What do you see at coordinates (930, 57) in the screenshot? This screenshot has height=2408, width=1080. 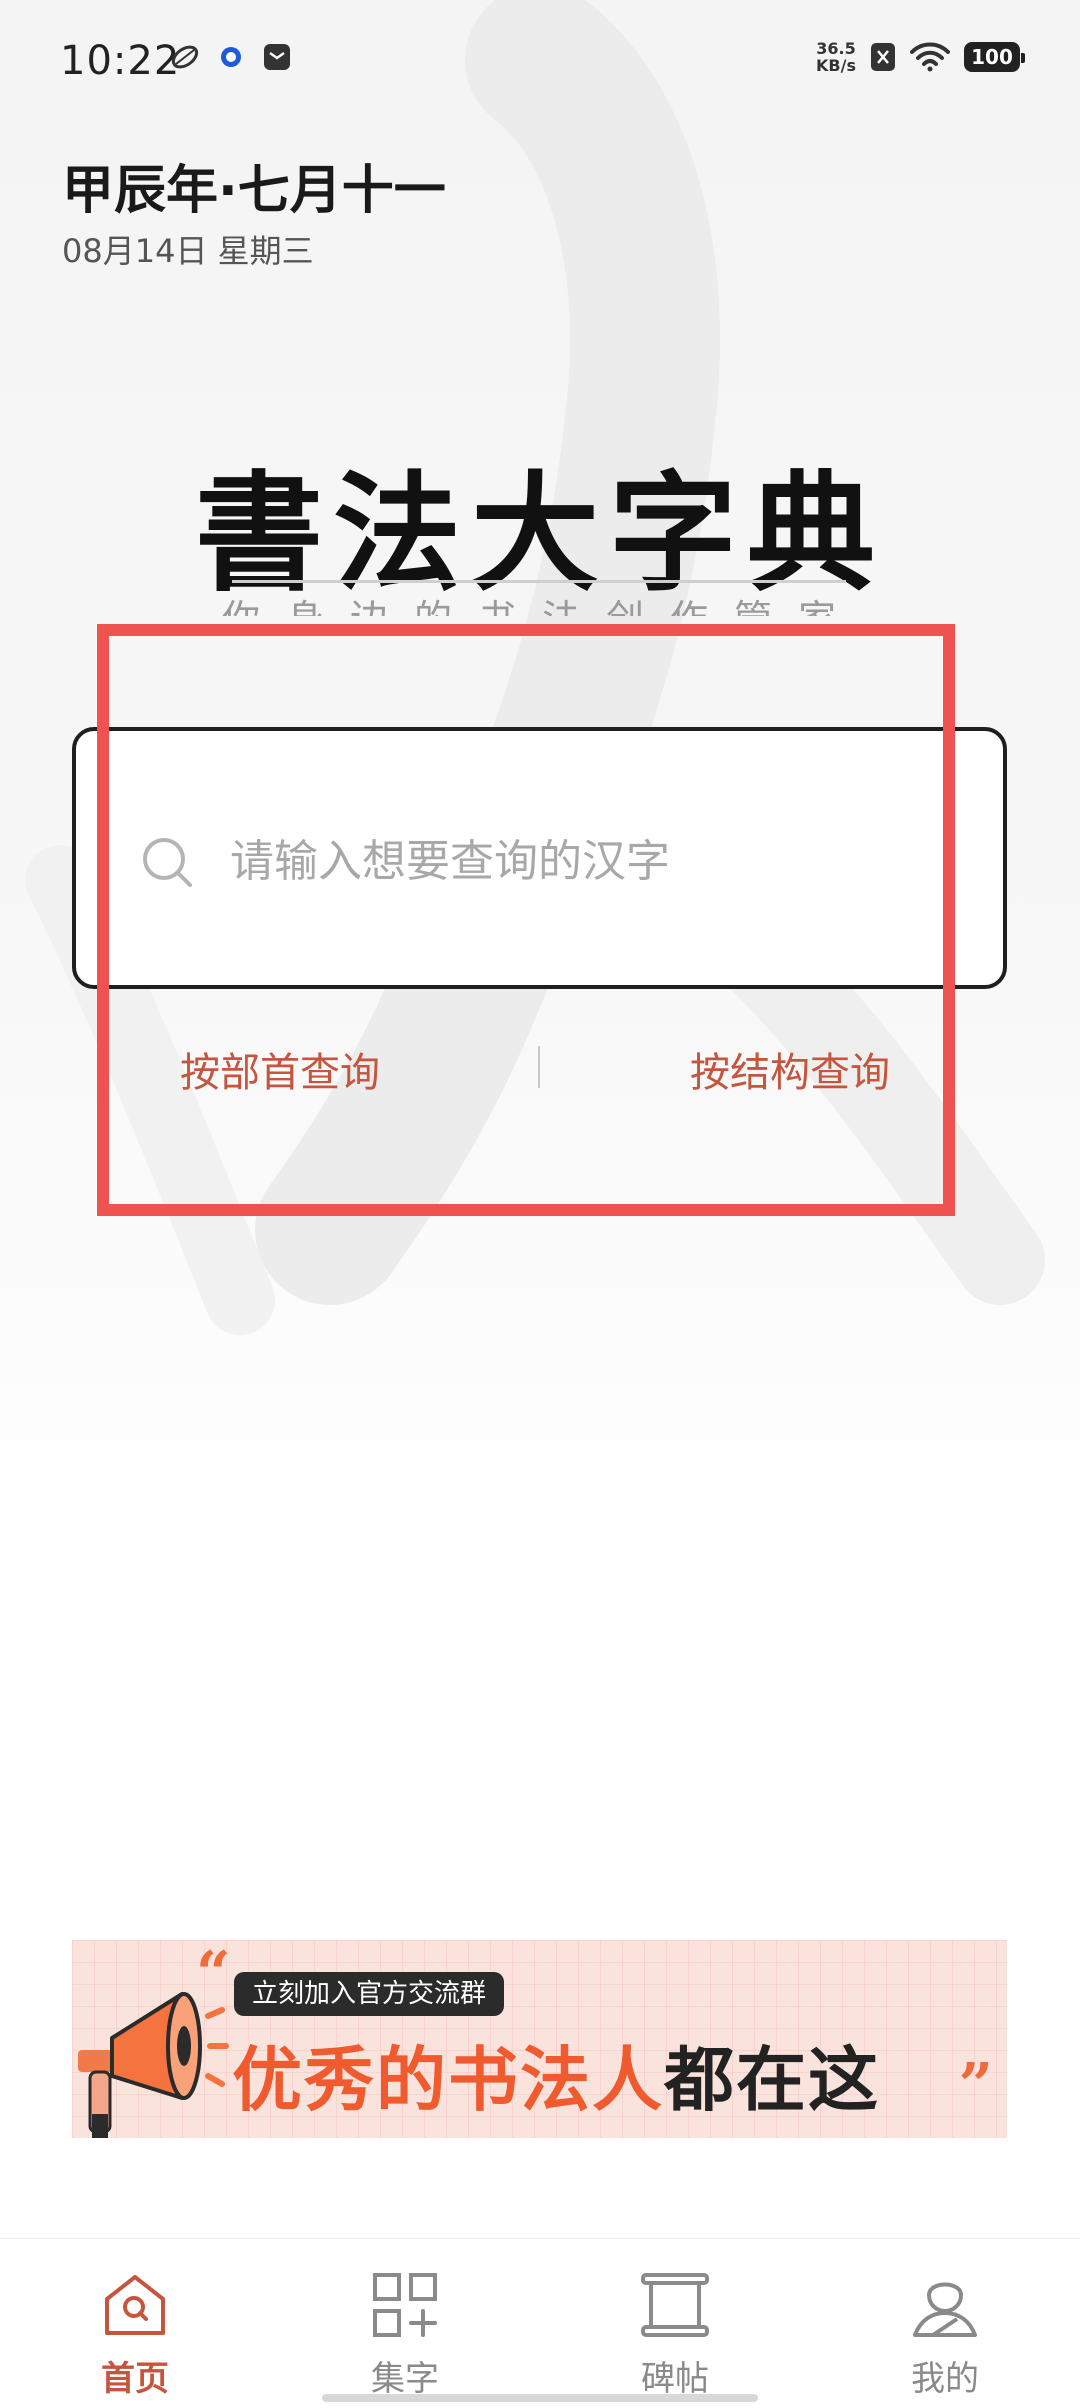 I see `wifi-icon` at bounding box center [930, 57].